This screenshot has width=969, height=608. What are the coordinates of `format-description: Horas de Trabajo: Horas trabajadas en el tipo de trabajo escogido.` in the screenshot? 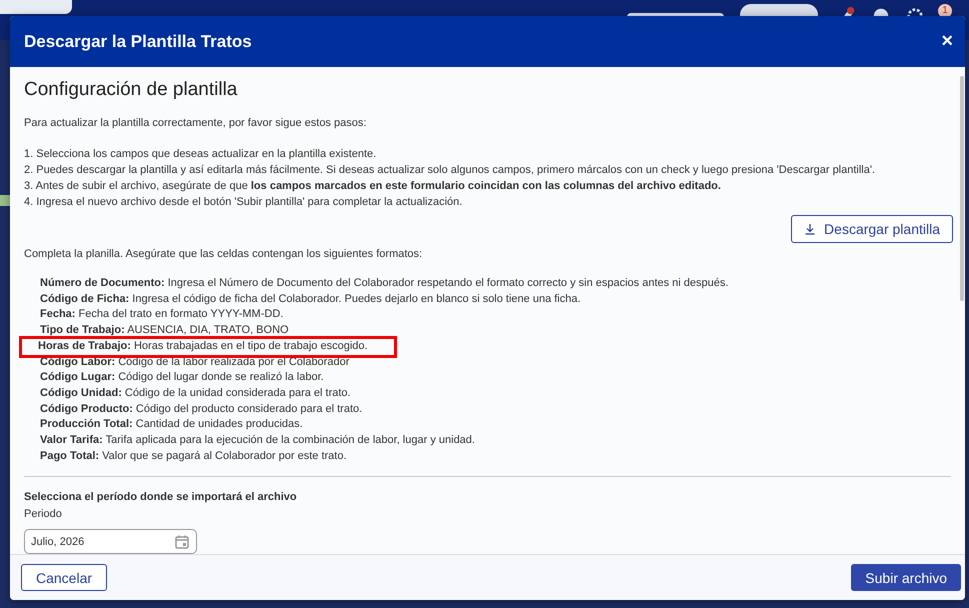 It's located at (208, 346).